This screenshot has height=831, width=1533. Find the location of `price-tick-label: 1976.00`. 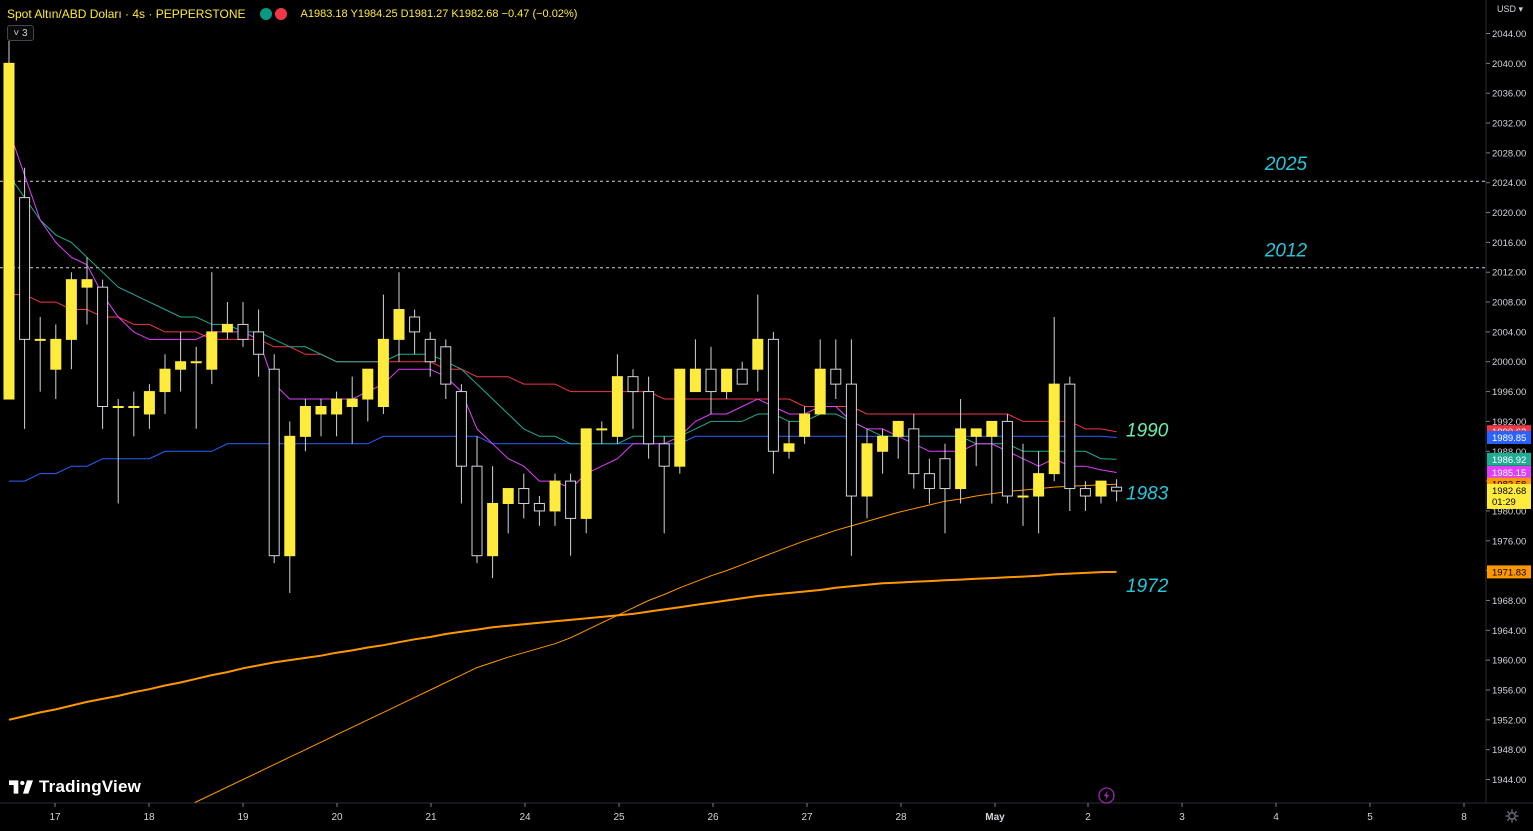

price-tick-label: 1976.00 is located at coordinates (1509, 541).